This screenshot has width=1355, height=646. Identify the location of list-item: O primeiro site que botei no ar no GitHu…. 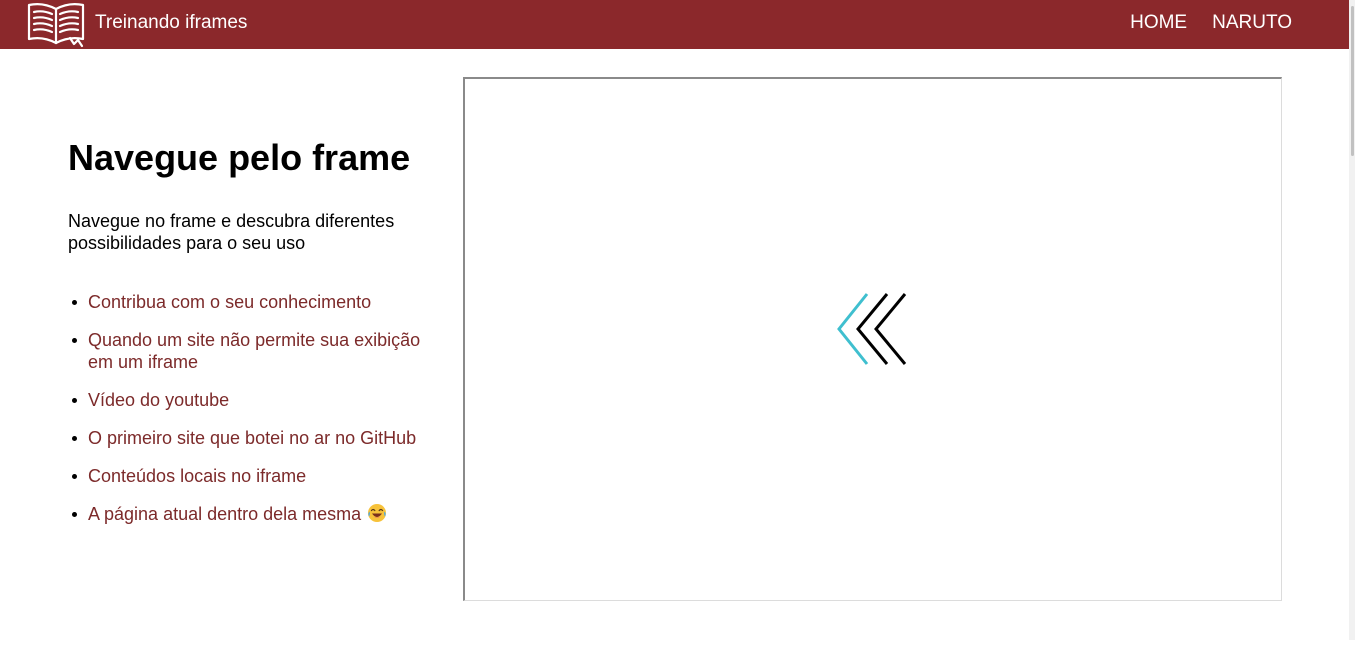
(260, 438).